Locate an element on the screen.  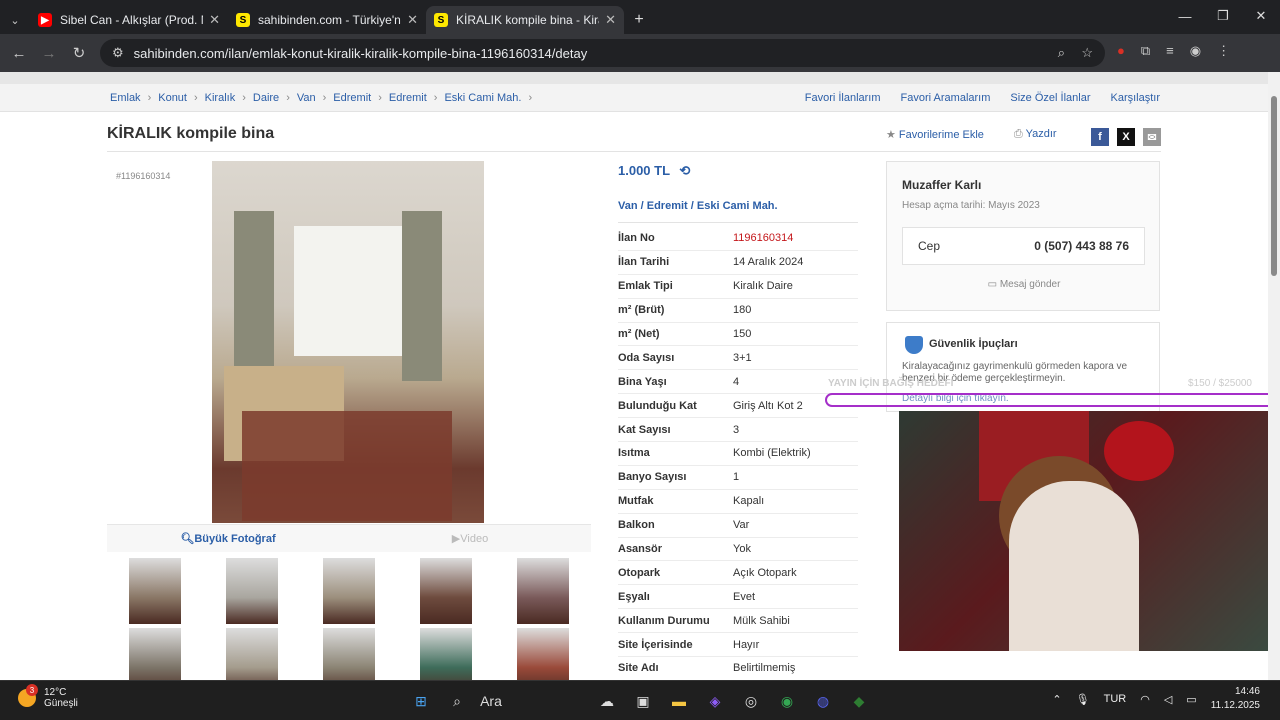
chrome-icon: ◉ is located at coordinates (787, 701).